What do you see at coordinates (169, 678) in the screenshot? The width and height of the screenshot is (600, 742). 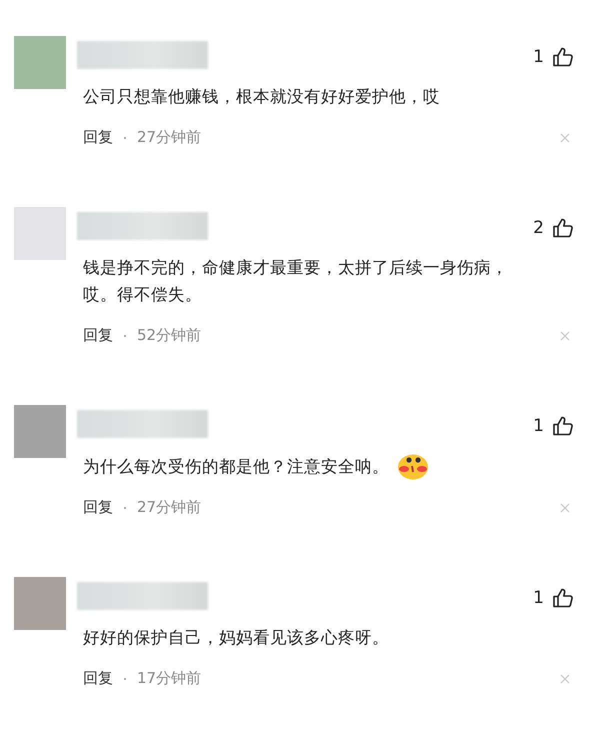 I see `comment-time: 17分钟前` at bounding box center [169, 678].